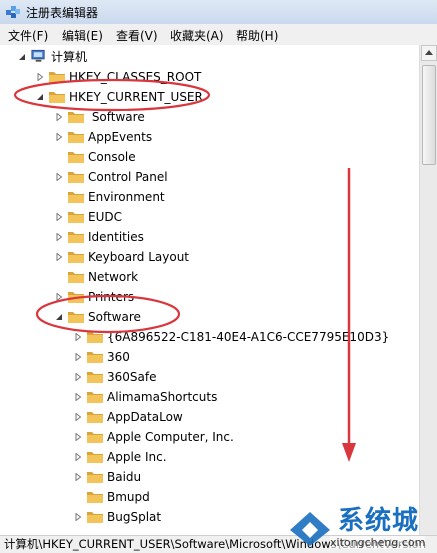 This screenshot has height=553, width=437. What do you see at coordinates (62, 13) in the screenshot?
I see `window-title: 注册表编辑器` at bounding box center [62, 13].